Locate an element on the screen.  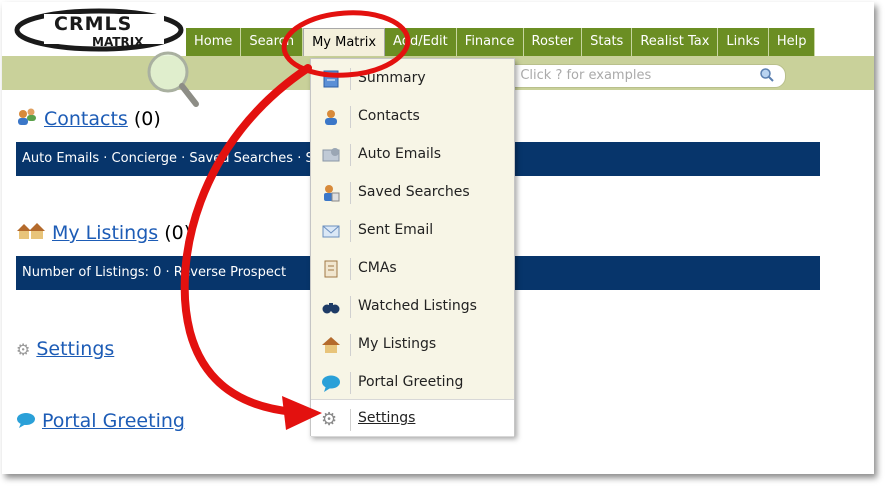
menu-item-my-listings: My Listings is located at coordinates (412, 344).